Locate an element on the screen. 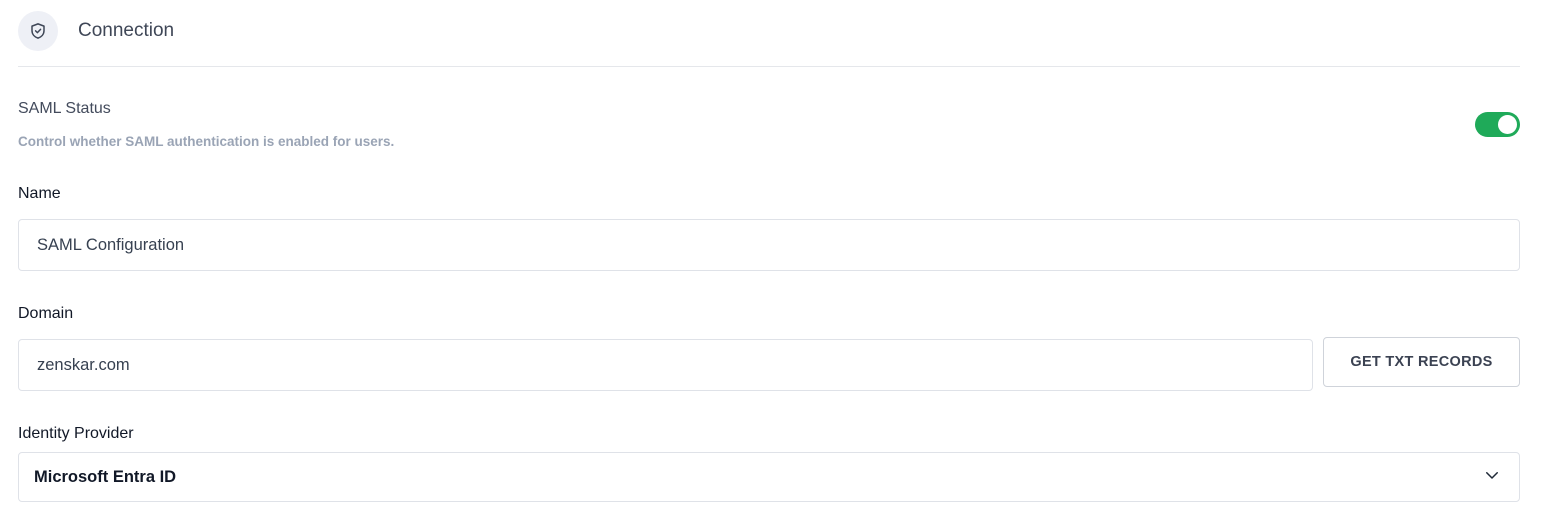 This screenshot has height=530, width=1543. identity-provider-select: Microsoft Entra ID is located at coordinates (769, 477).